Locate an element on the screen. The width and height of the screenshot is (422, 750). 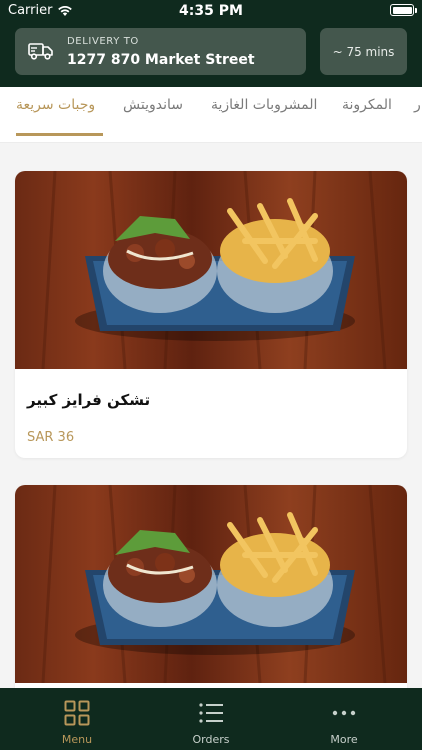
status-time: 4:35 PM is located at coordinates (211, 11).